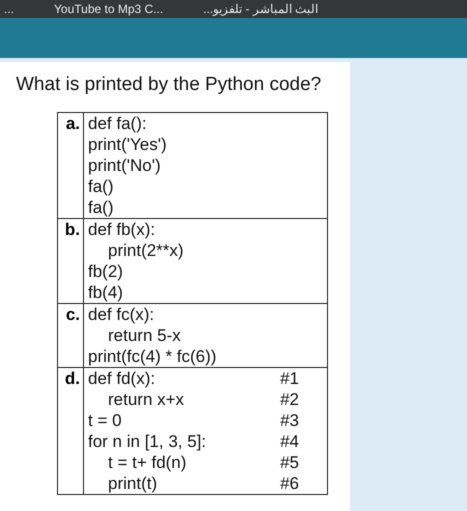 The image size is (467, 511). I want to click on code-line: print(t), so click(133, 483).